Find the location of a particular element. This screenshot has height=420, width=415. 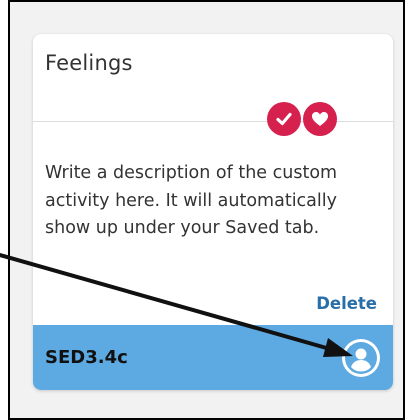

card-divider is located at coordinates (213, 121).